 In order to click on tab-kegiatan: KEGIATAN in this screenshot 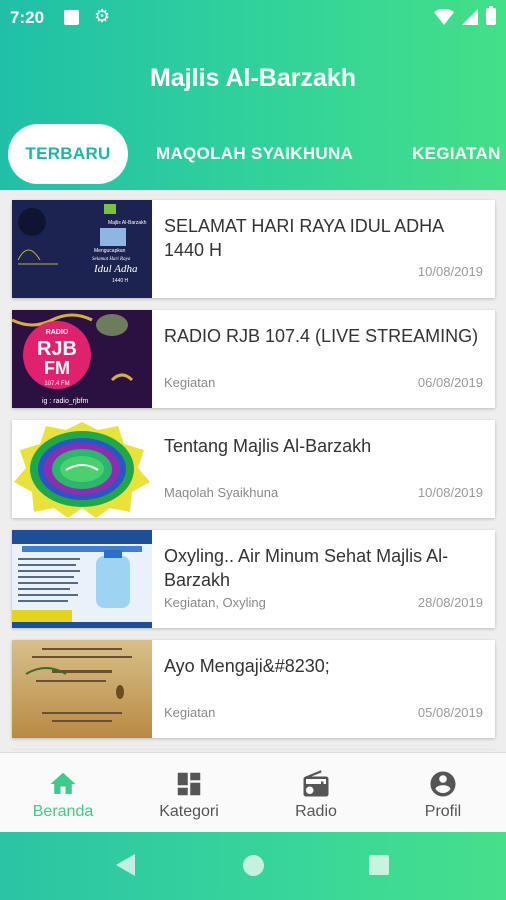, I will do `click(456, 154)`.